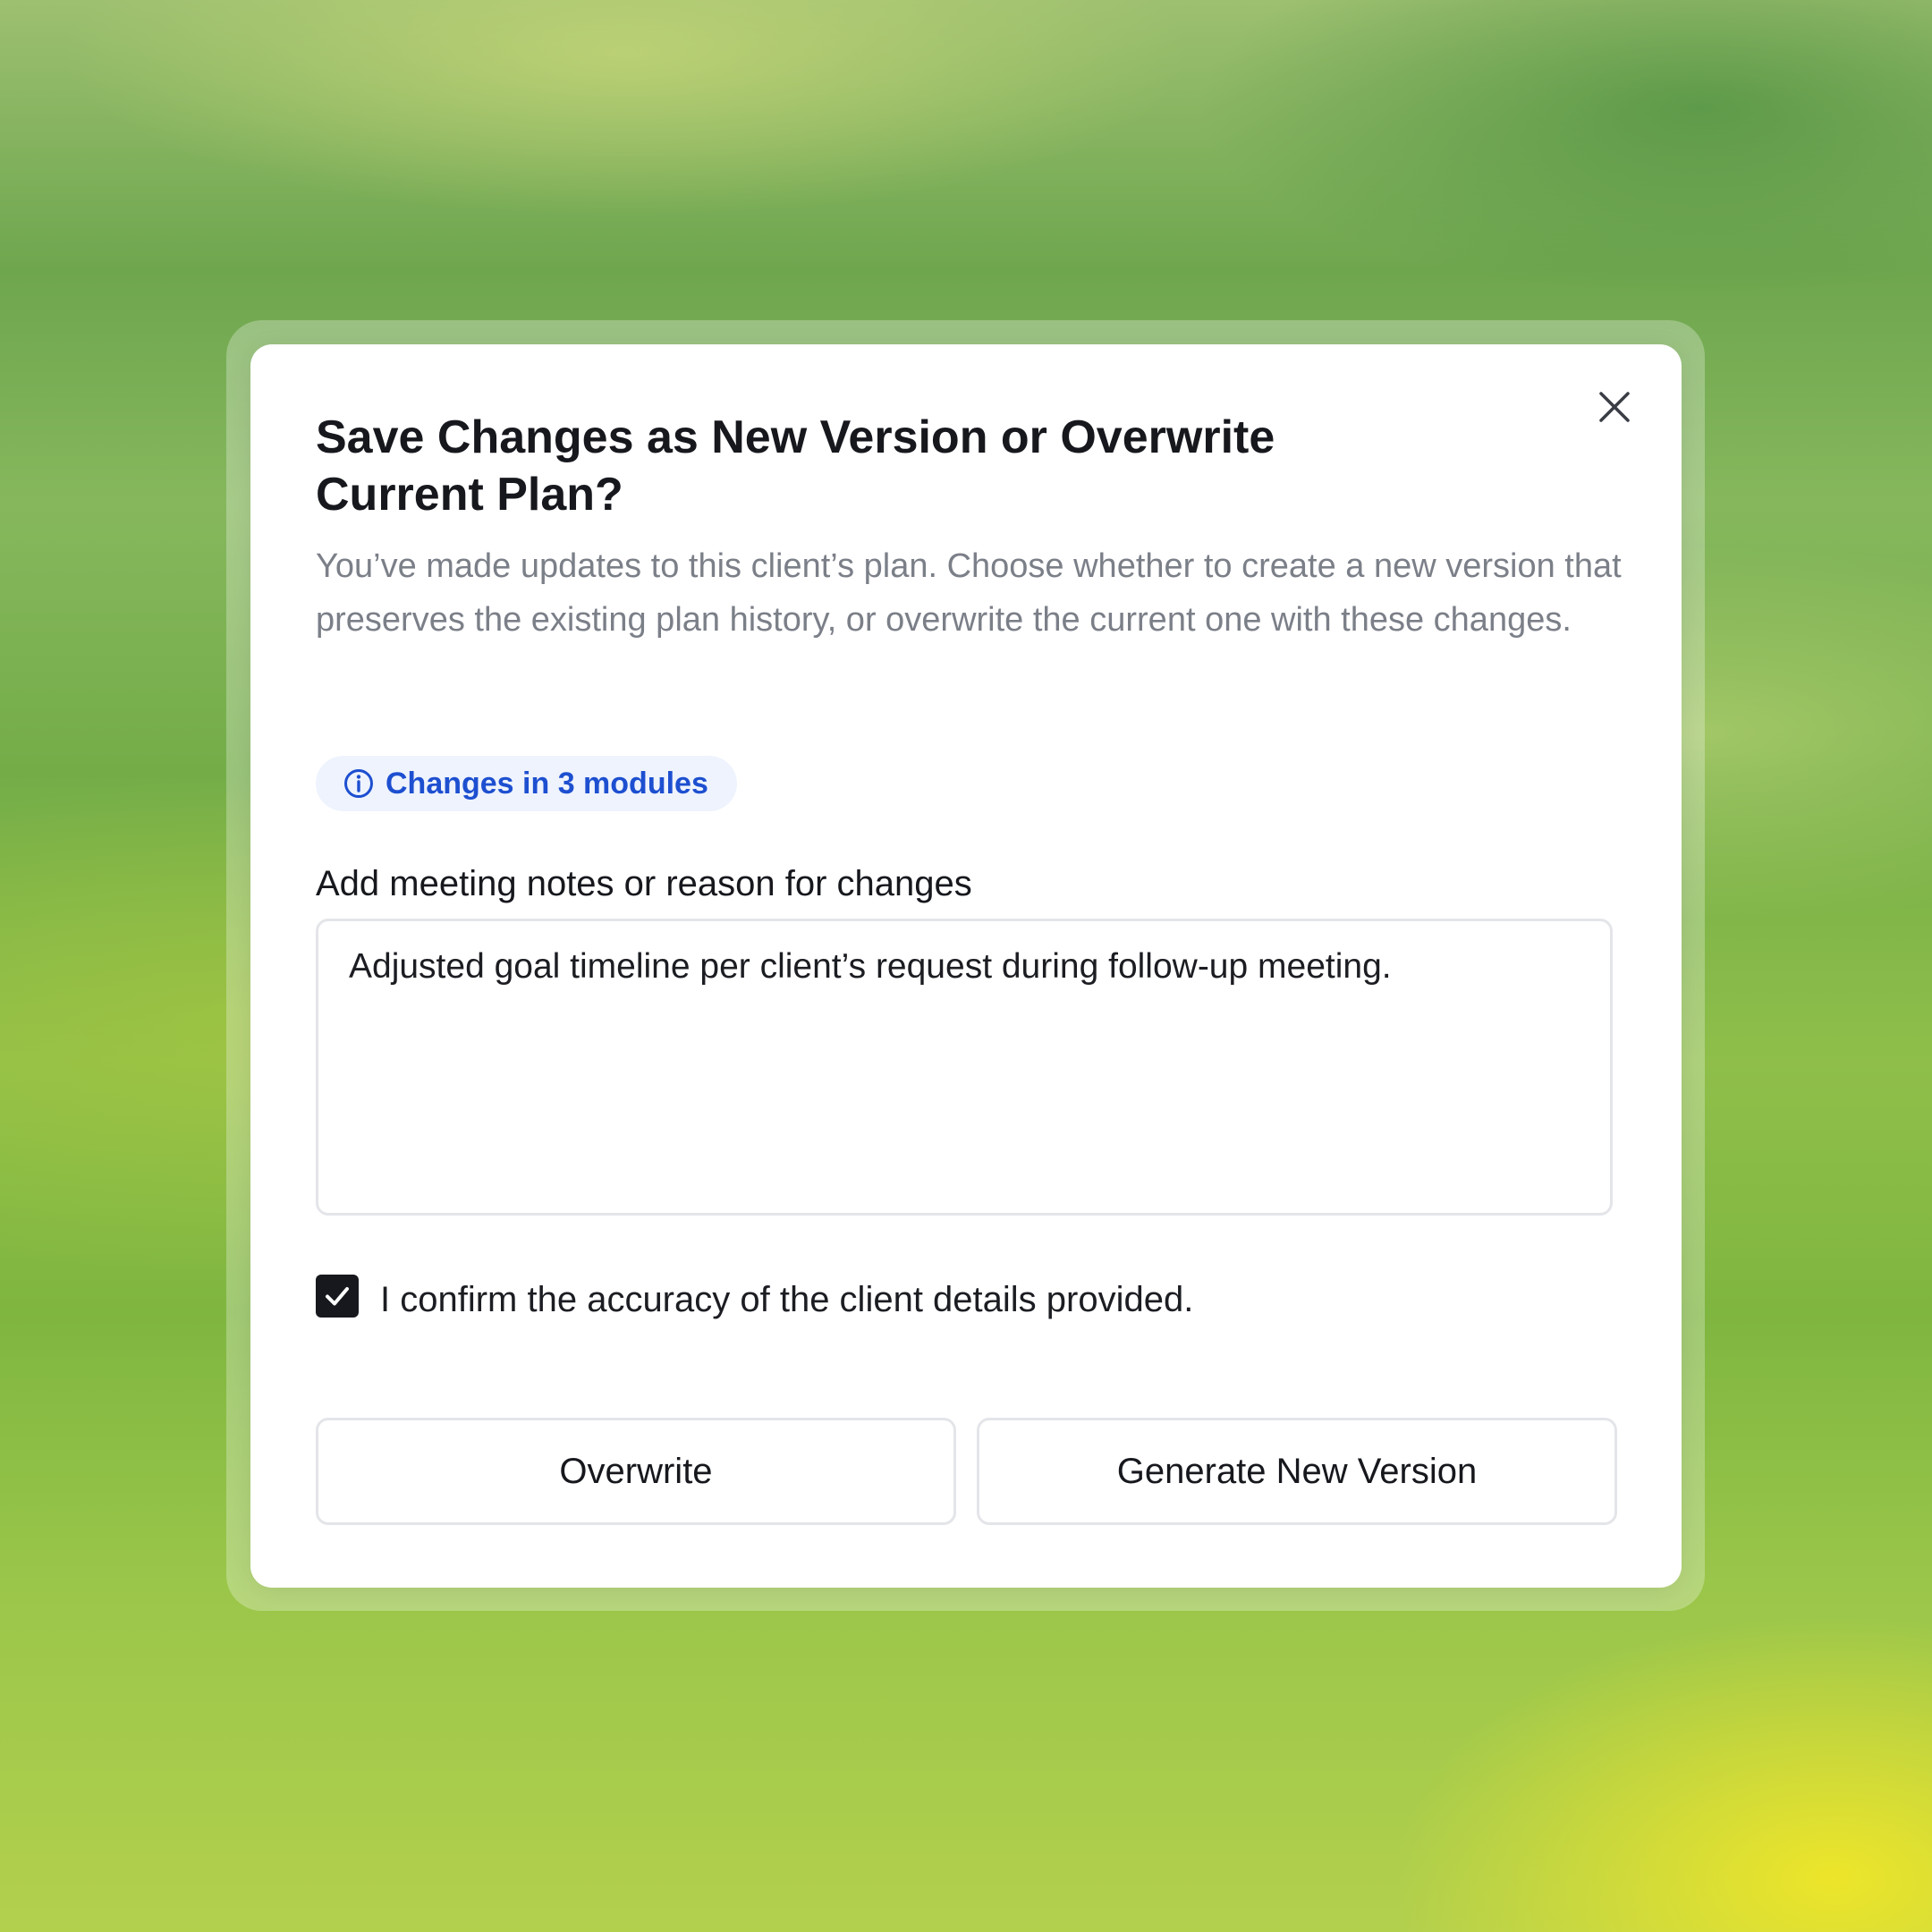  Describe the element at coordinates (547, 783) in the screenshot. I see `changes-badge-text: Changes in 3 modules` at that location.